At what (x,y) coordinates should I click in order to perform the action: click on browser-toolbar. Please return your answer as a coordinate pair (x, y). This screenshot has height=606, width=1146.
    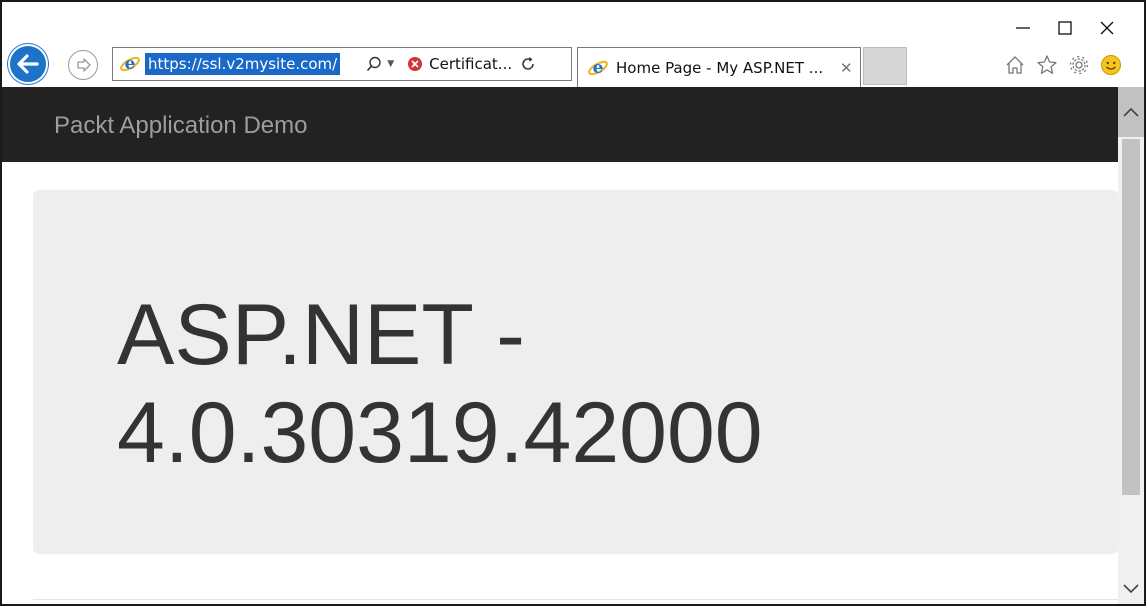
    Looking at the image, I should click on (1063, 65).